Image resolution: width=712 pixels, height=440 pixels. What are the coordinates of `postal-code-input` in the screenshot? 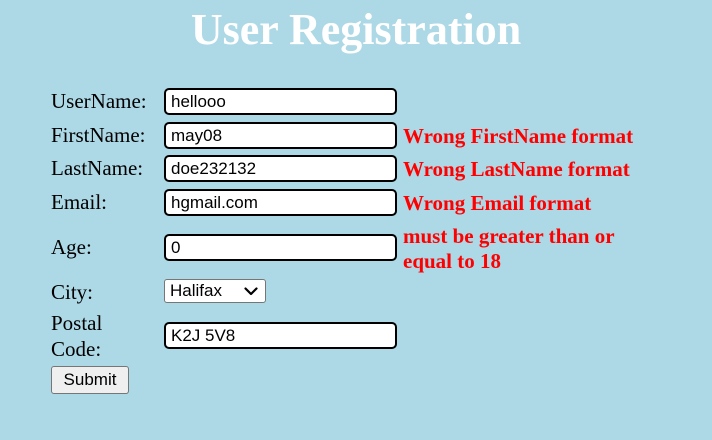 It's located at (280, 335).